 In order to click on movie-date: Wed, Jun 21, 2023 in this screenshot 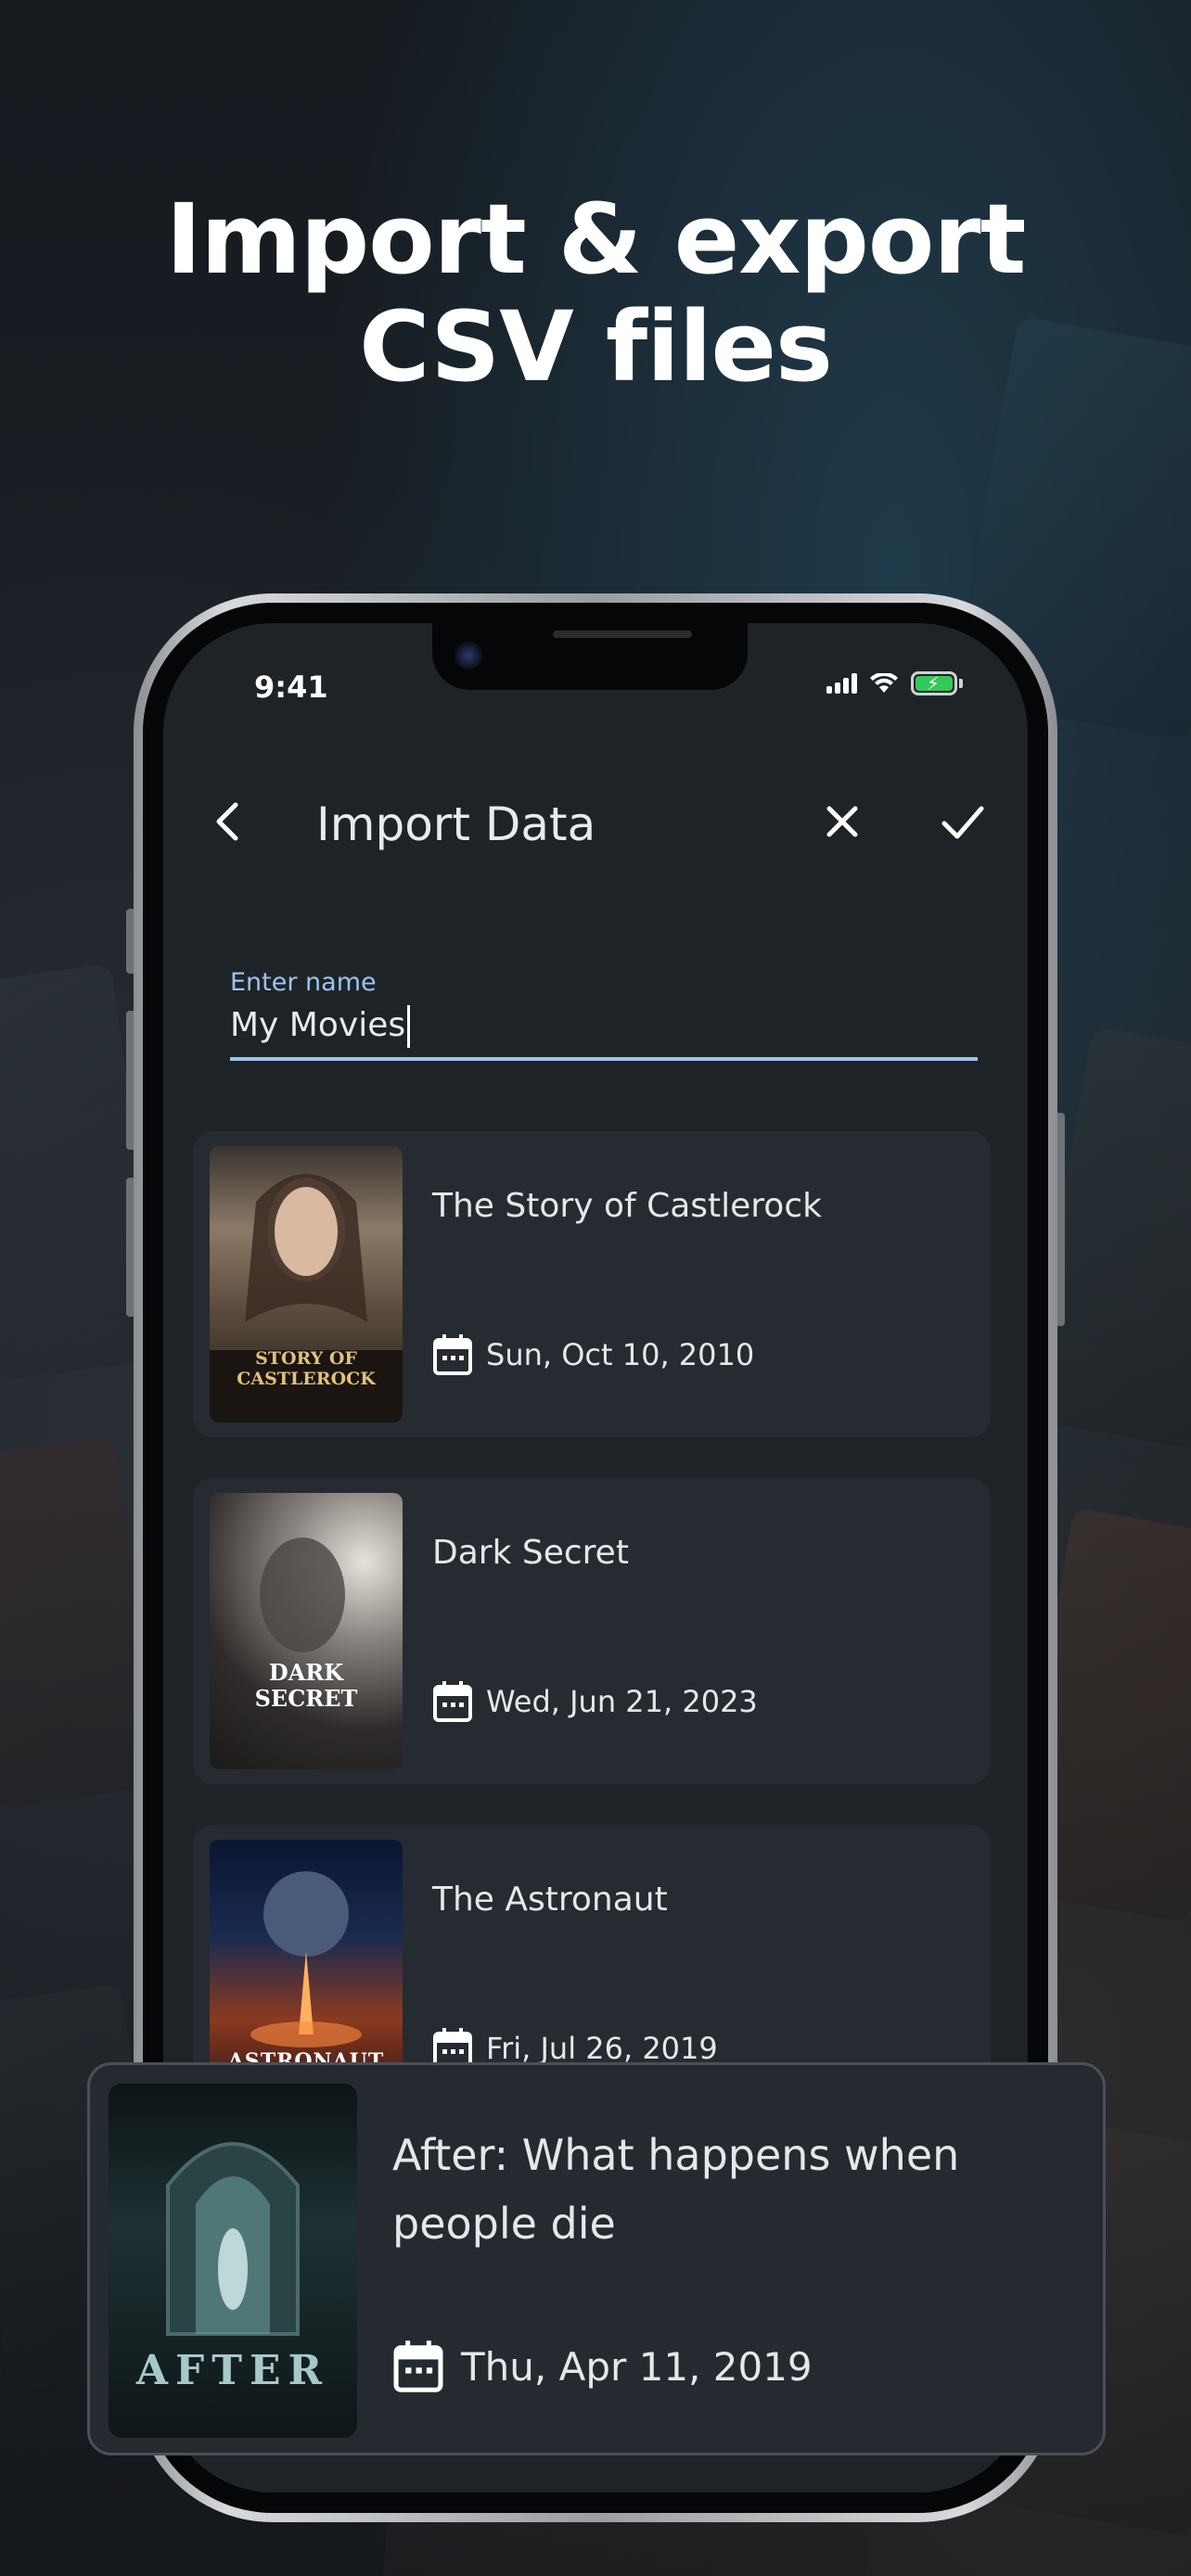, I will do `click(595, 1701)`.